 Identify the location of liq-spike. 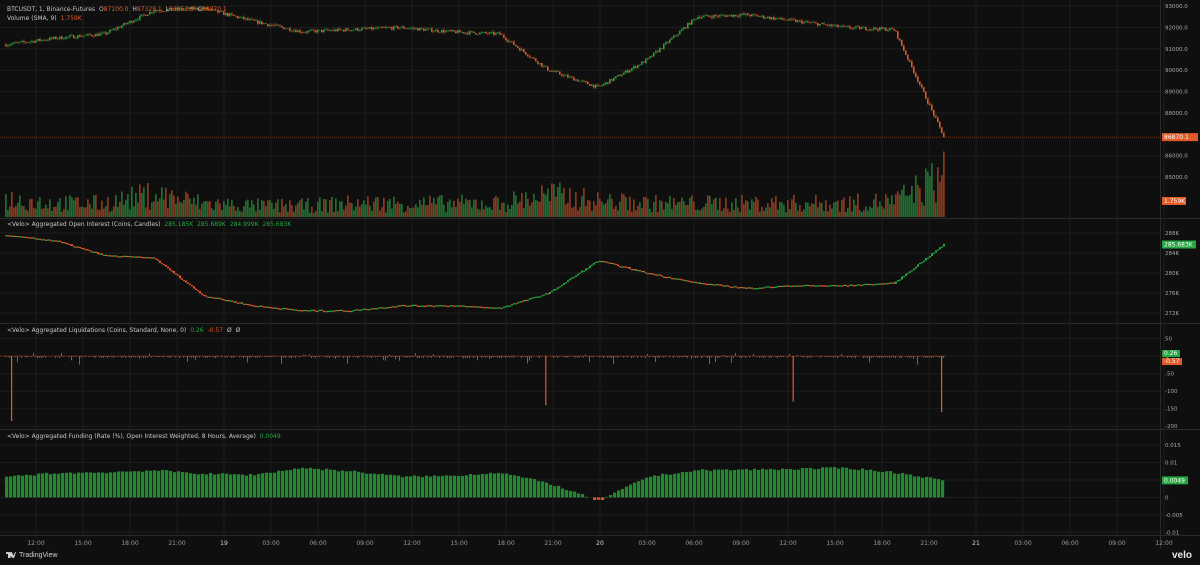
(942, 384).